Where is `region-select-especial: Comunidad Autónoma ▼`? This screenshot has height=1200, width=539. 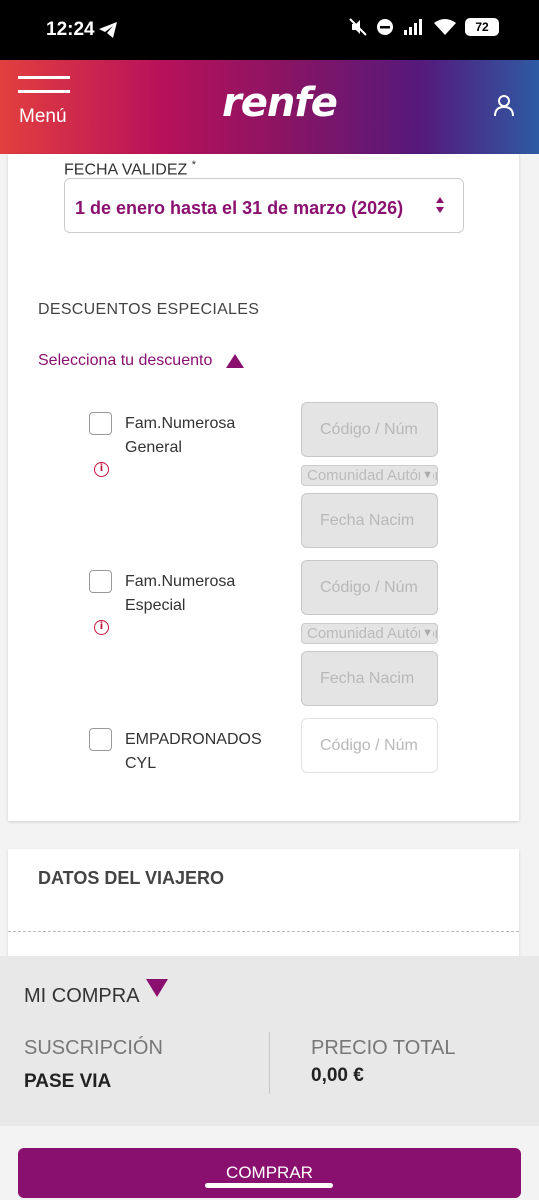
region-select-especial: Comunidad Autónoma ▼ is located at coordinates (369, 633).